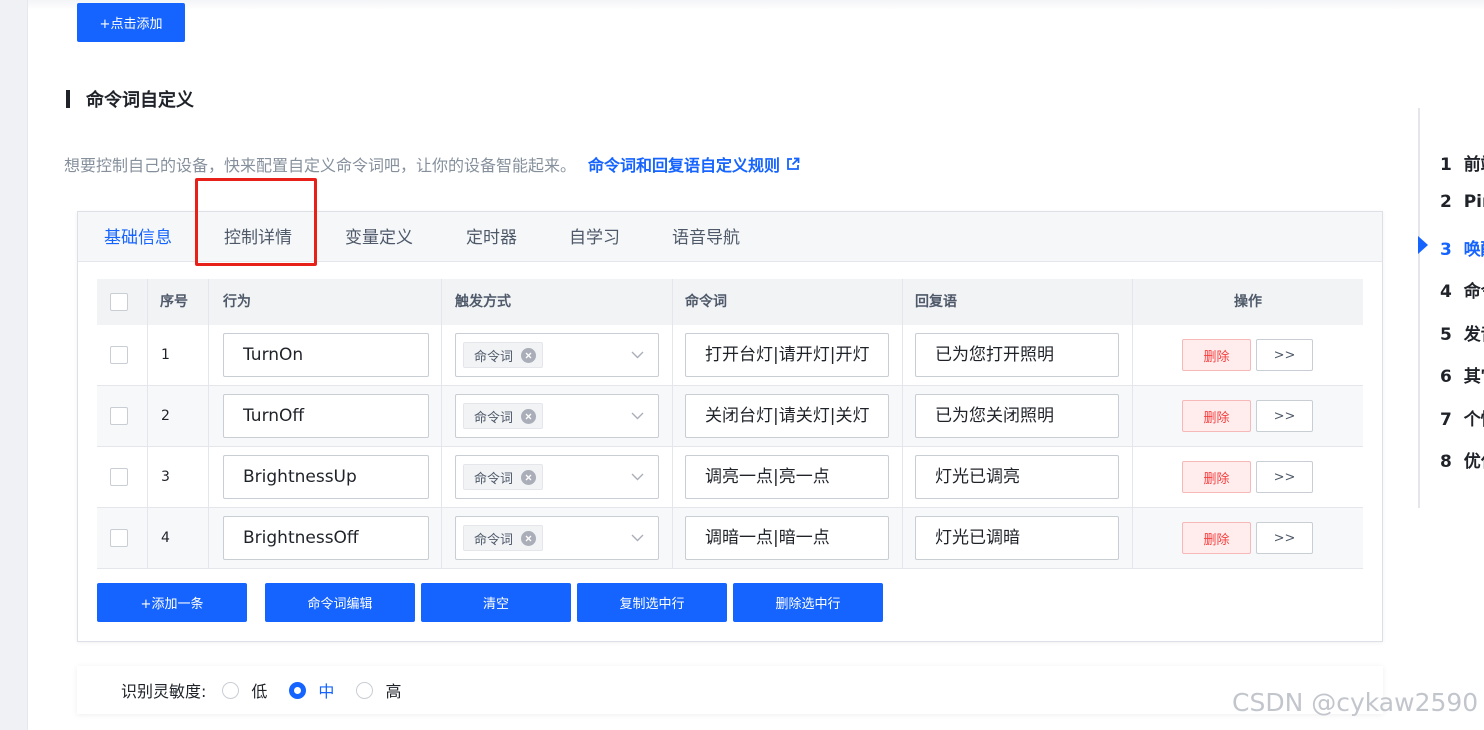 Image resolution: width=1484 pixels, height=730 pixels. I want to click on row-reply-cell: 灯光已调亮, so click(1018, 477).